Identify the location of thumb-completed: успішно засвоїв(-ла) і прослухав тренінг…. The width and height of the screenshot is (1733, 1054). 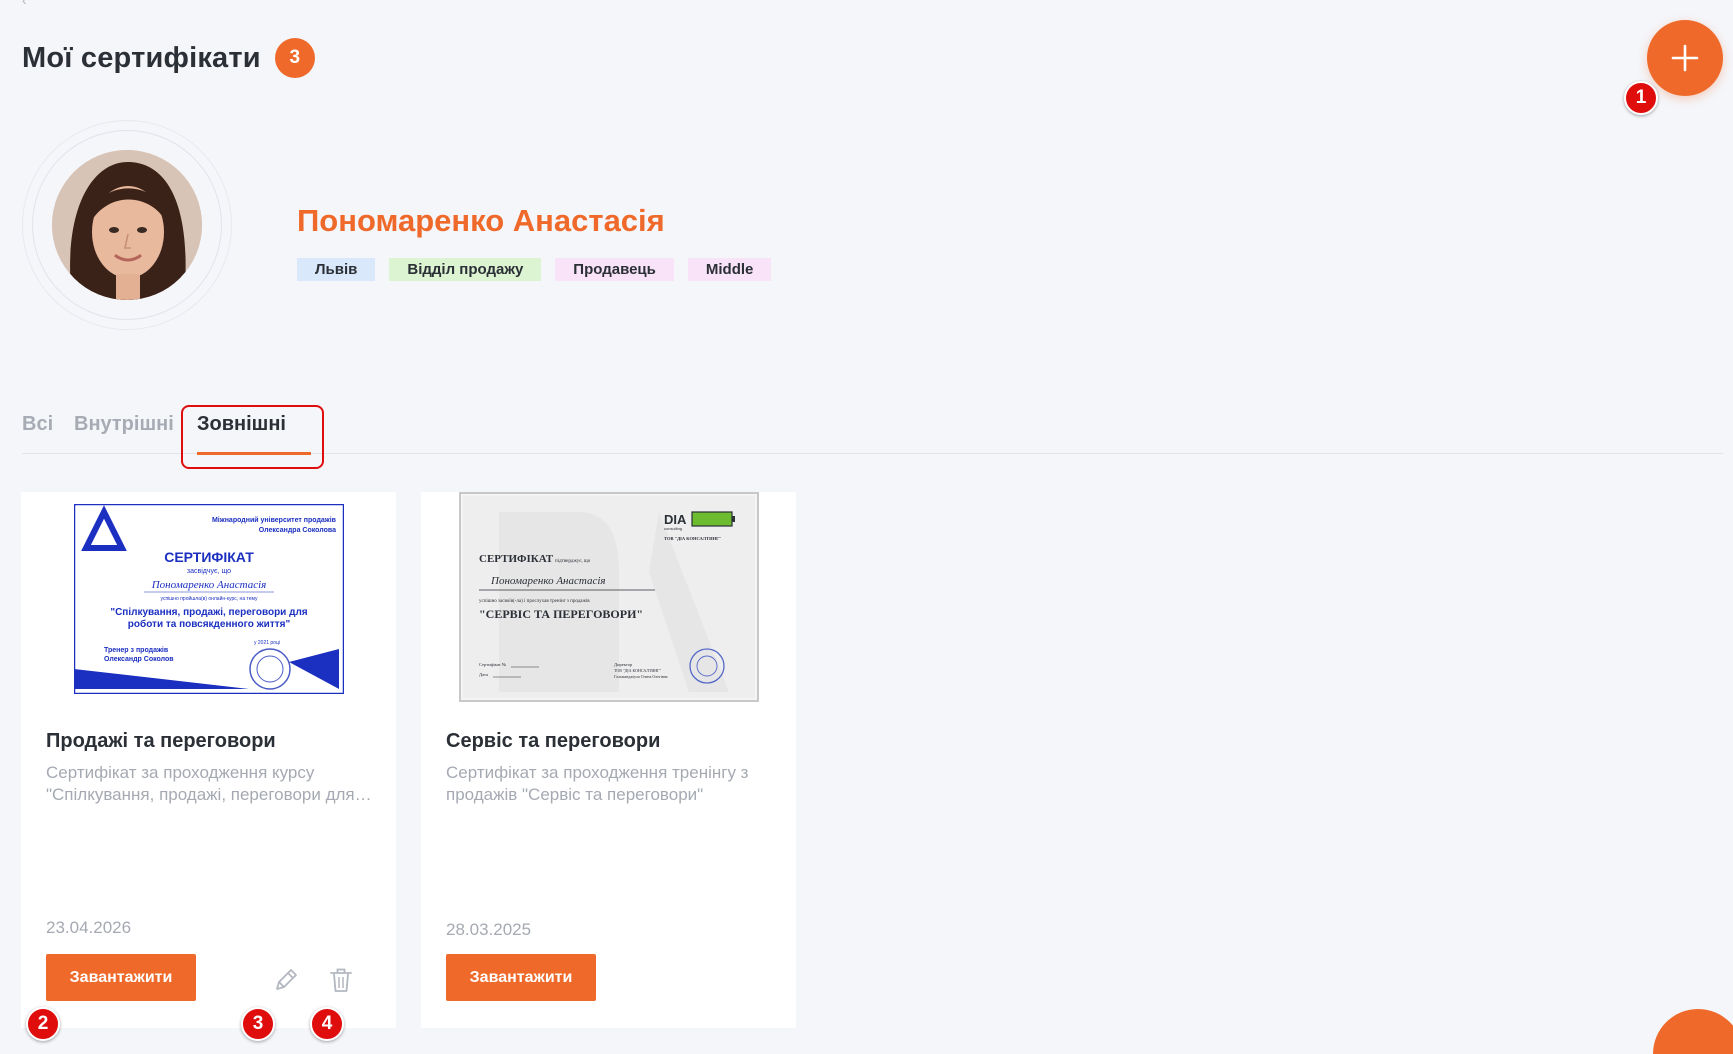
(534, 601).